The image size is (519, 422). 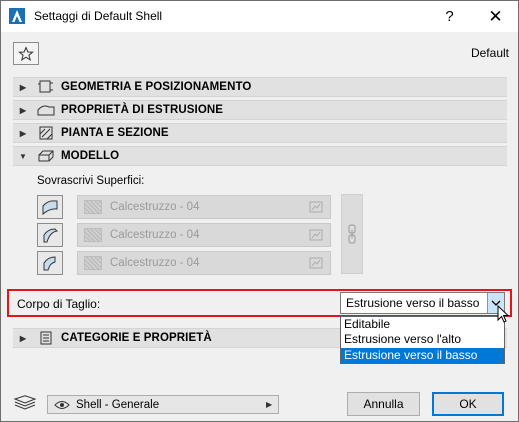 I want to click on override-surfaces-label: Sovrascrivi Superfici:, so click(x=91, y=181).